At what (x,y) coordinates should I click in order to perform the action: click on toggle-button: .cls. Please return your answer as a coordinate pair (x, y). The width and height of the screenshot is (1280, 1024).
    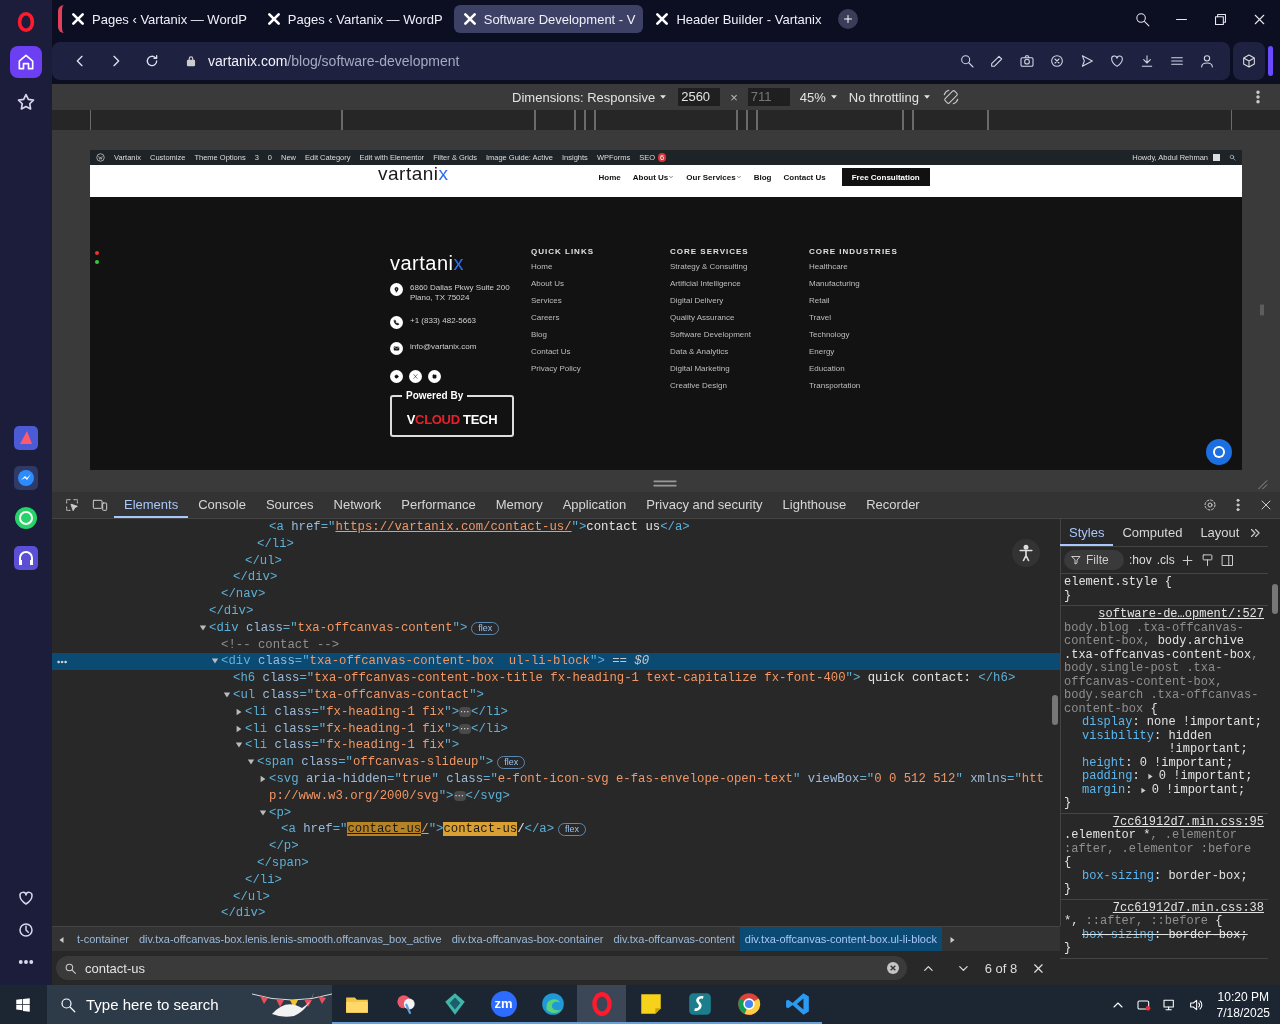
    Looking at the image, I should click on (1165, 560).